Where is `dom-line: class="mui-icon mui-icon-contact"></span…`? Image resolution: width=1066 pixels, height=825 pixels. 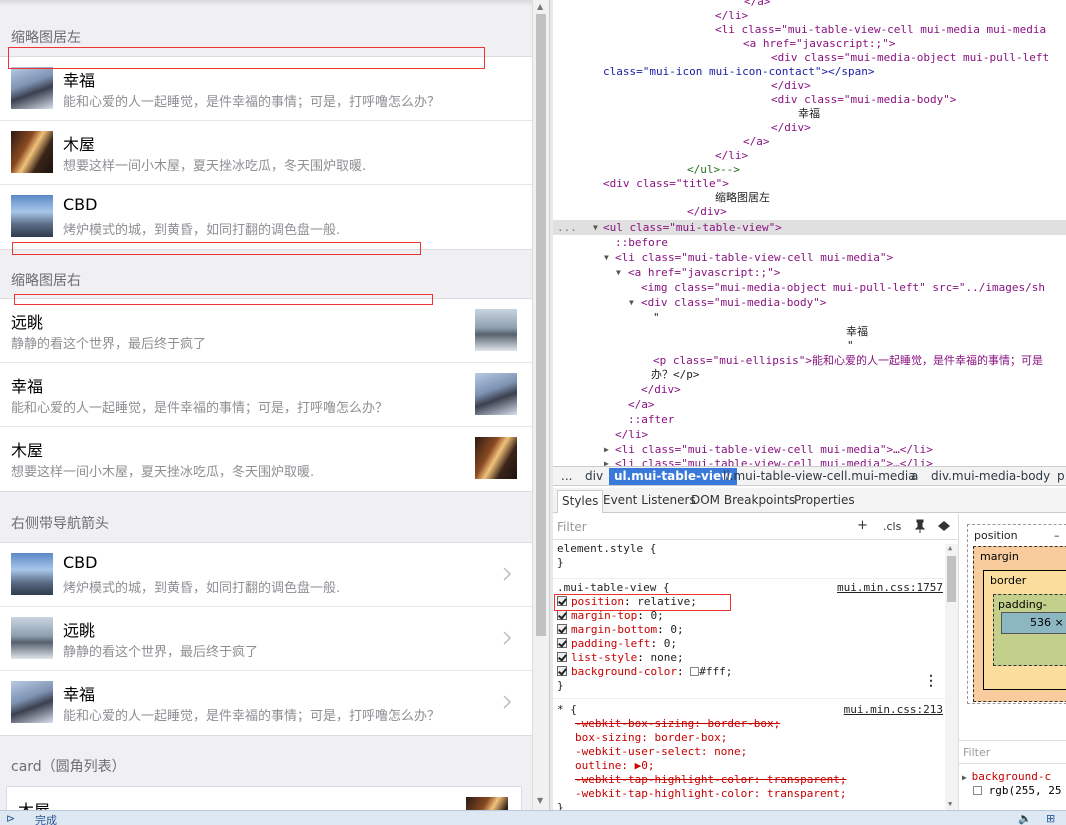 dom-line: class="mui-icon mui-icon-contact"></span… is located at coordinates (739, 72).